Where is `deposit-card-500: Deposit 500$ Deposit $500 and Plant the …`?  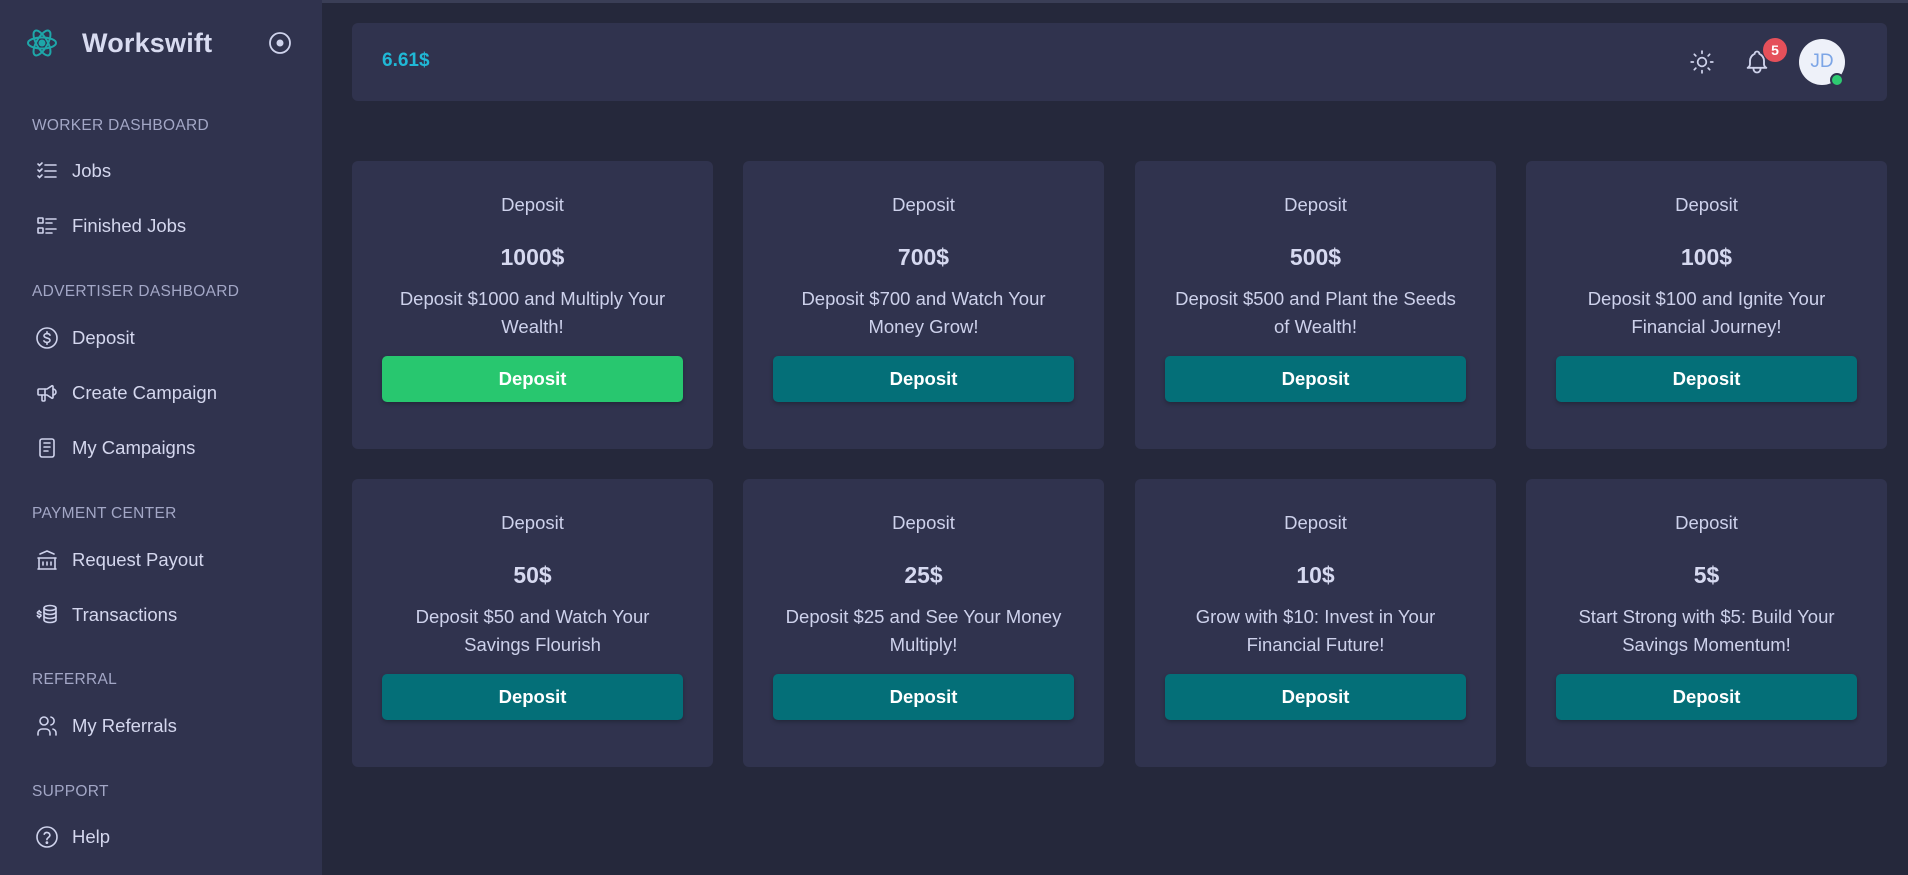
deposit-card-500: Deposit 500$ Deposit $500 and Plant the … is located at coordinates (1315, 305).